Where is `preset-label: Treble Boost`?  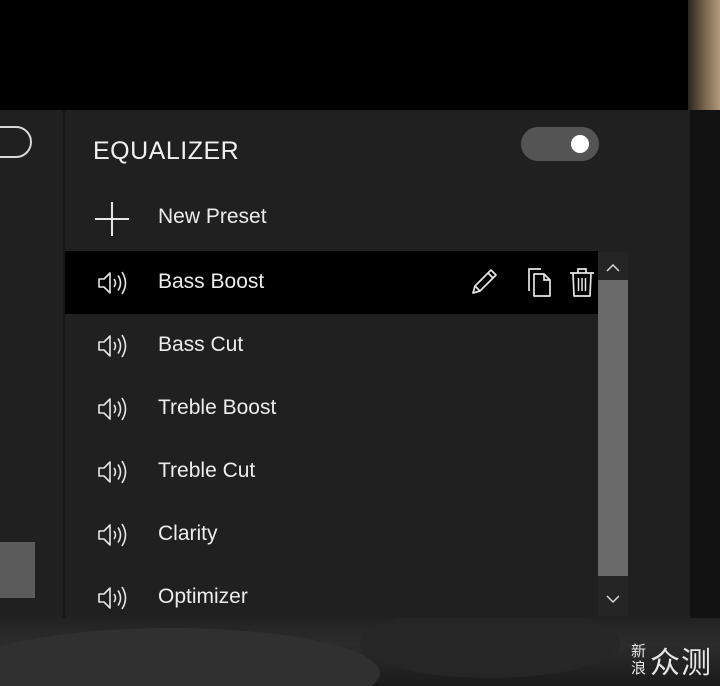 preset-label: Treble Boost is located at coordinates (217, 407).